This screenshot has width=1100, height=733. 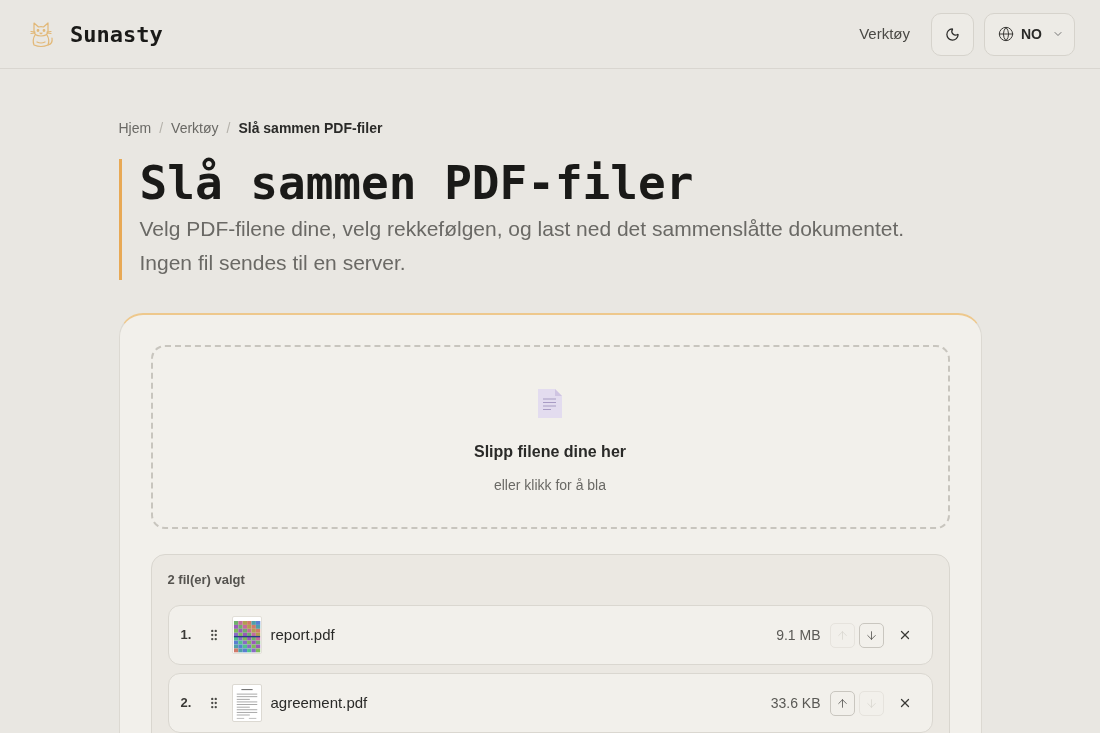 What do you see at coordinates (417, 183) in the screenshot?
I see `page-title: Slå sammen PDF-filer` at bounding box center [417, 183].